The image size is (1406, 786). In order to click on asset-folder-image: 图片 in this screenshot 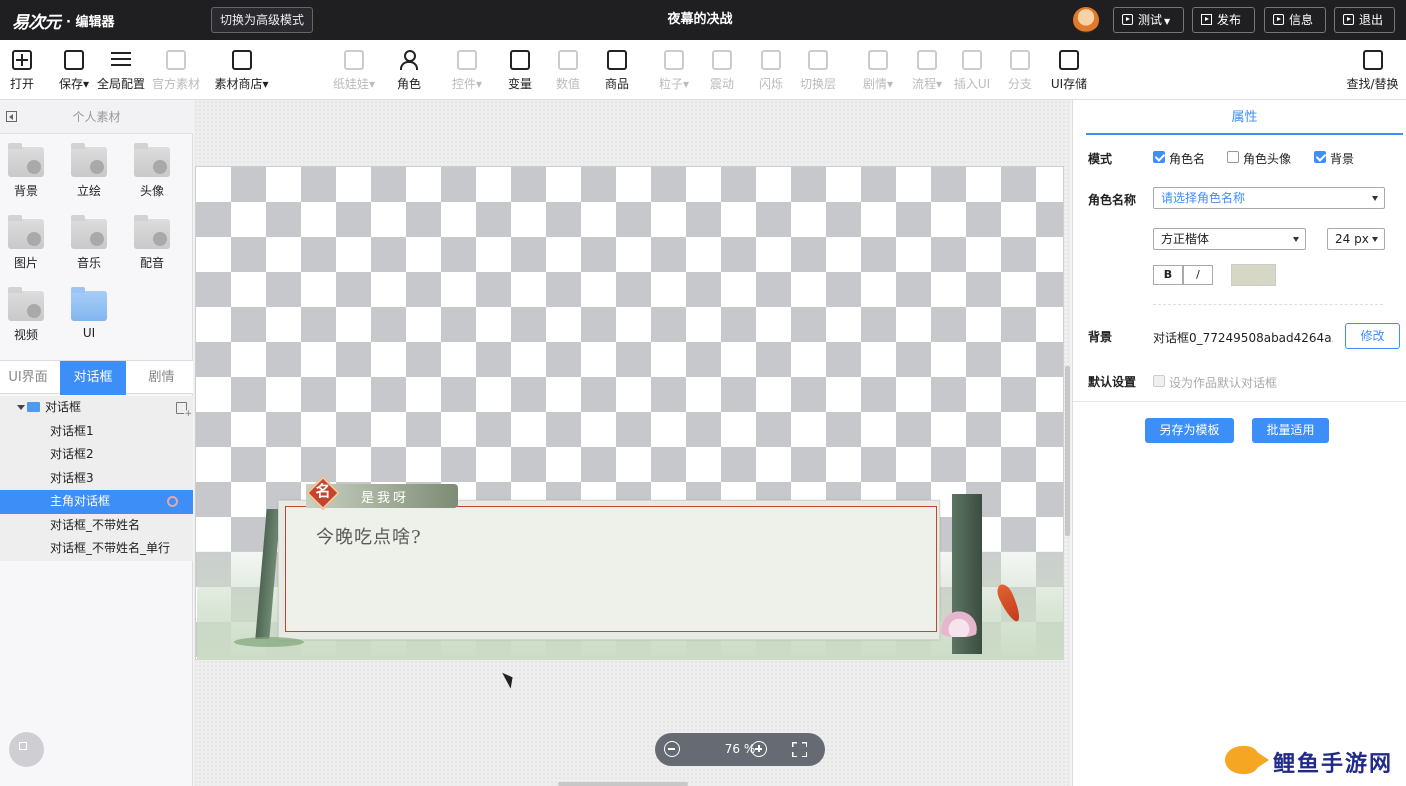, I will do `click(26, 243)`.